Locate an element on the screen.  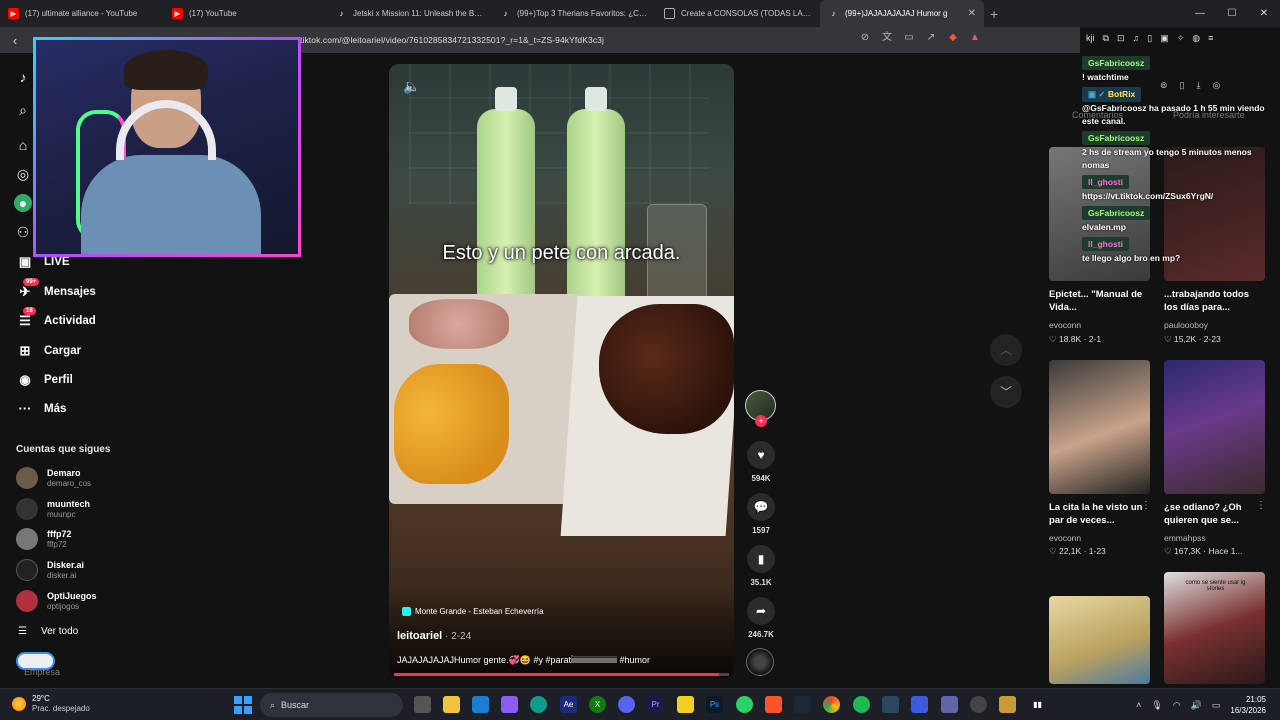
extension-icon: ✧ is located at coordinates (1181, 38).